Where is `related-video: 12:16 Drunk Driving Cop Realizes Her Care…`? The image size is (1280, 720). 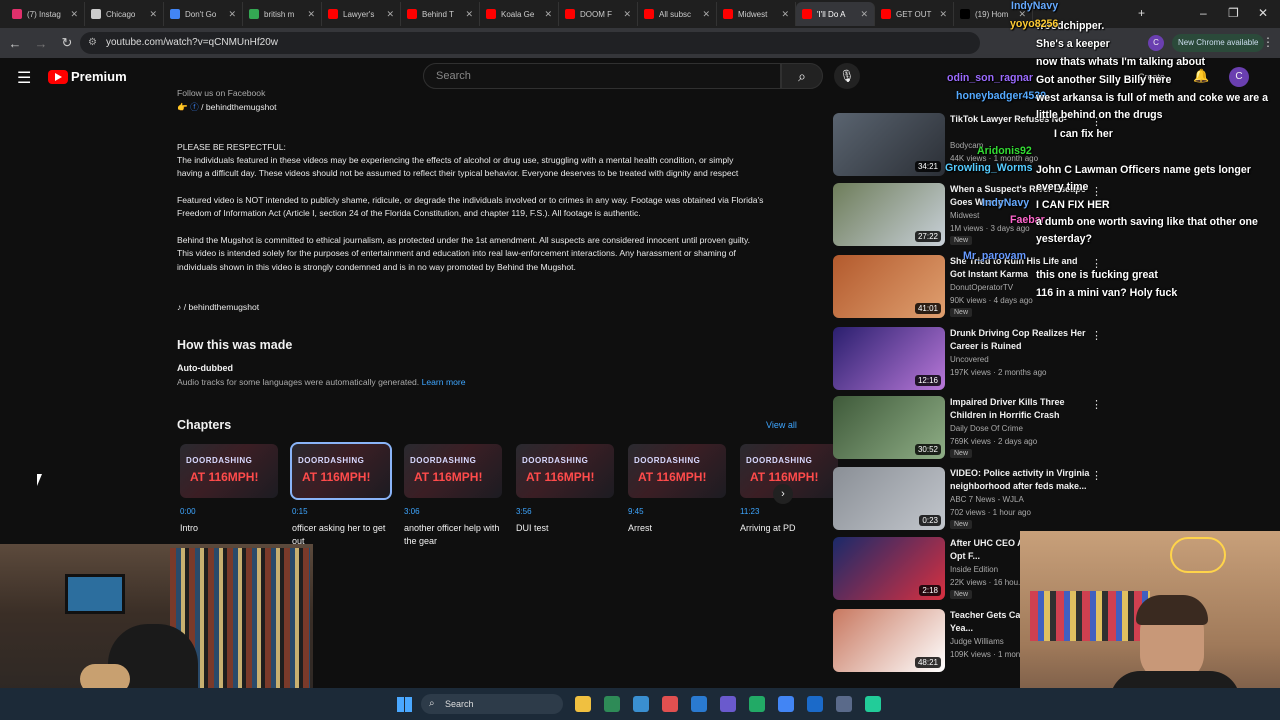
related-video: 12:16 Drunk Driving Cop Realizes Her Care… is located at coordinates (978, 359).